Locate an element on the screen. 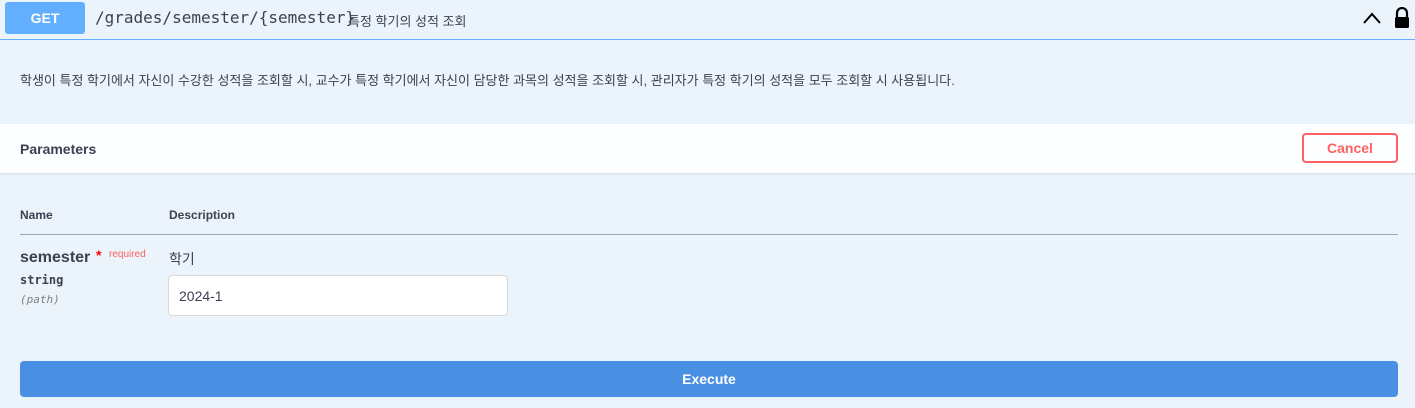 The width and height of the screenshot is (1415, 408). required-label: required is located at coordinates (127, 254).